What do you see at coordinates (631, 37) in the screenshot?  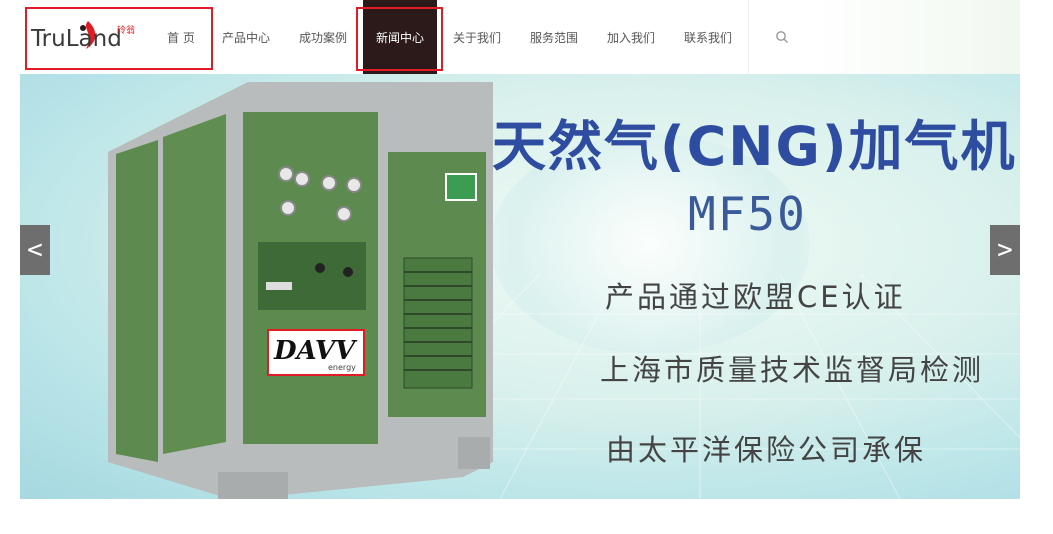 I see `nav-item-join: 加入我们` at bounding box center [631, 37].